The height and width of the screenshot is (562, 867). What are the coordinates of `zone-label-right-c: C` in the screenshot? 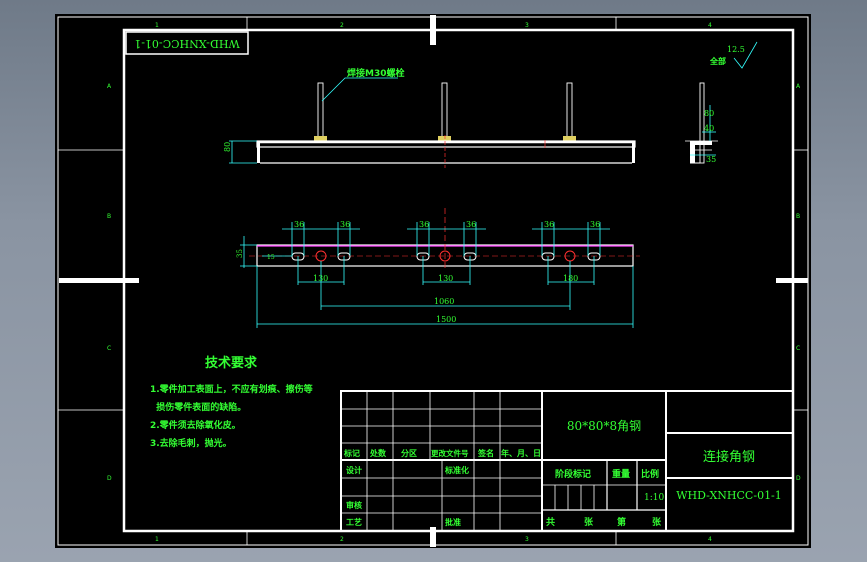 It's located at (798, 348).